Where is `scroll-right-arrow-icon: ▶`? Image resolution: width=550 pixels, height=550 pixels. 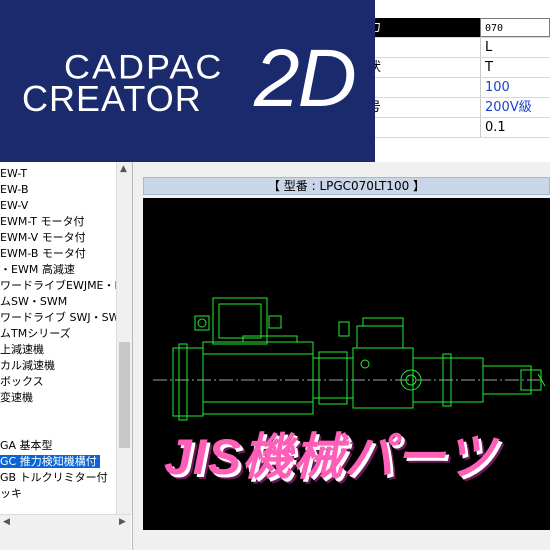
scroll-right-arrow-icon: ▶ is located at coordinates (122, 522).